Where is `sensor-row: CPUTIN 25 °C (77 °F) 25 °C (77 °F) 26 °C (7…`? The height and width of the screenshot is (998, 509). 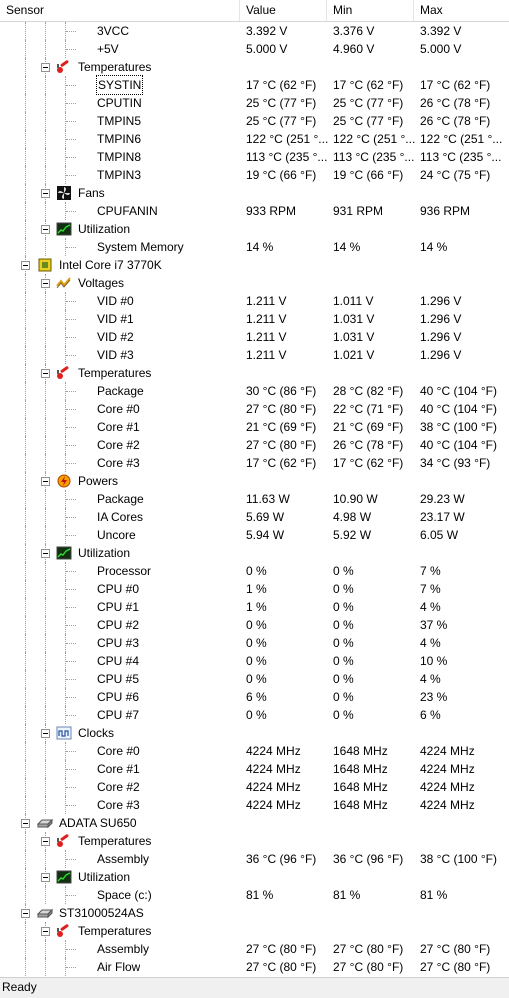 sensor-row: CPUTIN 25 °C (77 °F) 25 °C (77 °F) 26 °C (7… is located at coordinates (254, 103).